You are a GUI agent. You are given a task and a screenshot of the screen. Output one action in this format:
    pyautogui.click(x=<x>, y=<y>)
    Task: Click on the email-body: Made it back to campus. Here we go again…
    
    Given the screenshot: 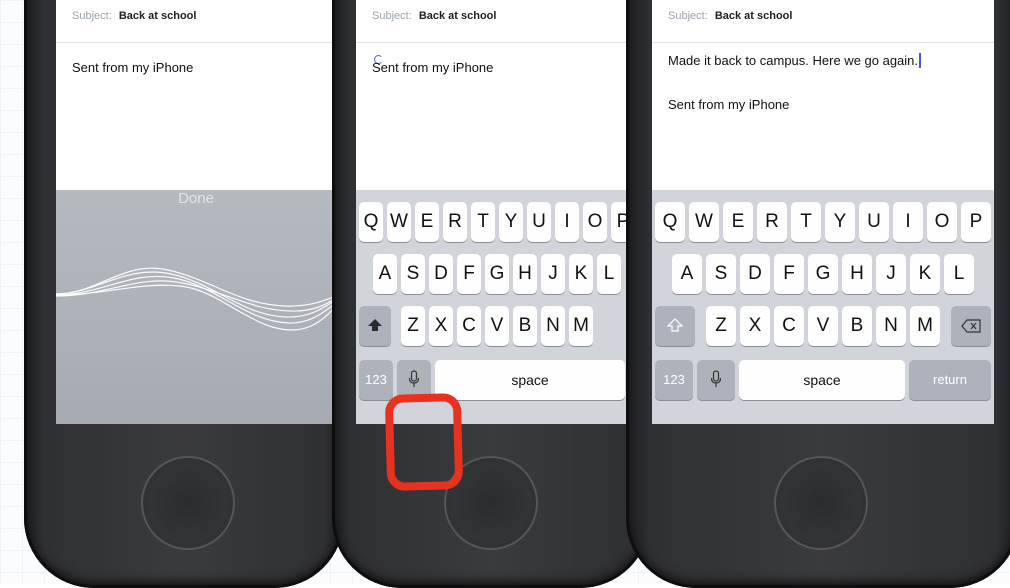 What is the action you would take?
    pyautogui.click(x=795, y=60)
    